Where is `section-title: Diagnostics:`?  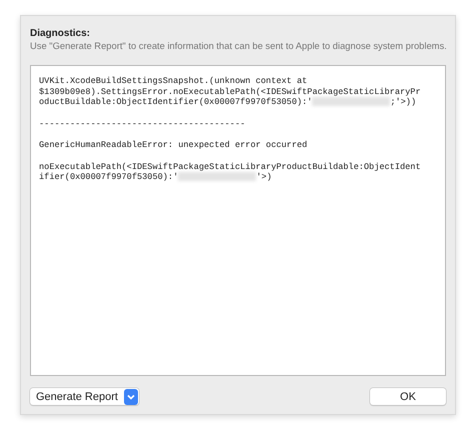 section-title: Diagnostics: is located at coordinates (61, 33).